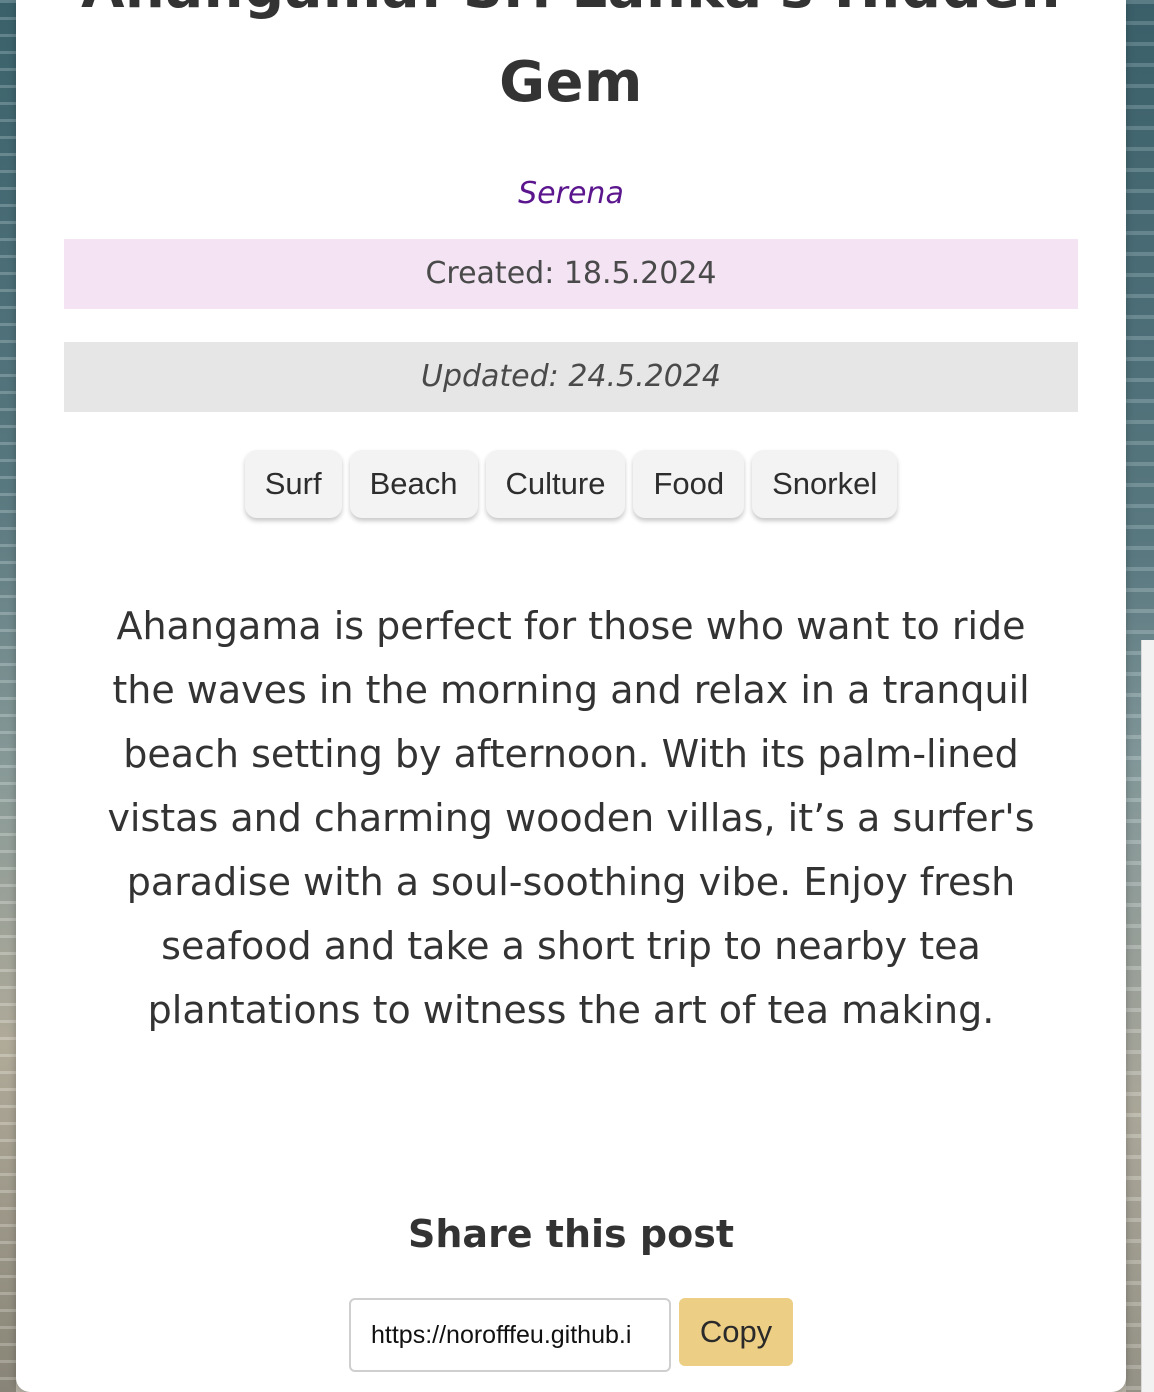 This screenshot has height=1392, width=1154. Describe the element at coordinates (555, 484) in the screenshot. I see `tag-culture: Culture` at that location.